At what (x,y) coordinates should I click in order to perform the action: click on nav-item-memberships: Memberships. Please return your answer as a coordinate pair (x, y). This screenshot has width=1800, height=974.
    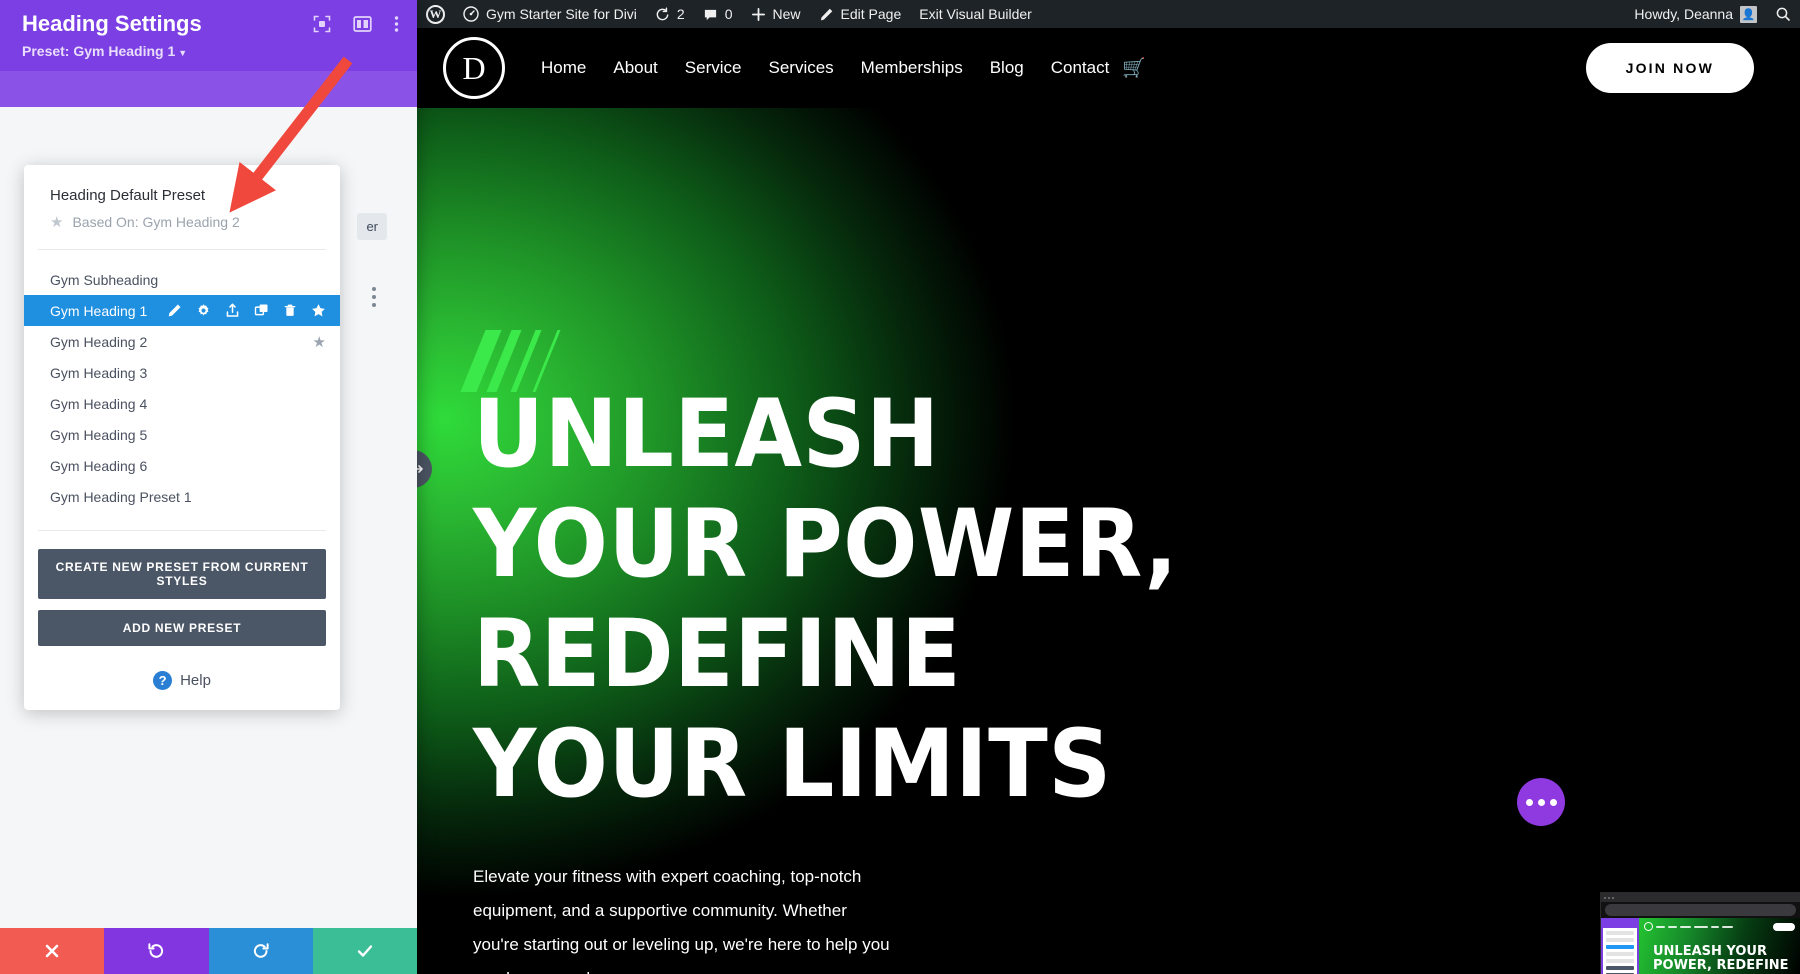
    Looking at the image, I should click on (912, 68).